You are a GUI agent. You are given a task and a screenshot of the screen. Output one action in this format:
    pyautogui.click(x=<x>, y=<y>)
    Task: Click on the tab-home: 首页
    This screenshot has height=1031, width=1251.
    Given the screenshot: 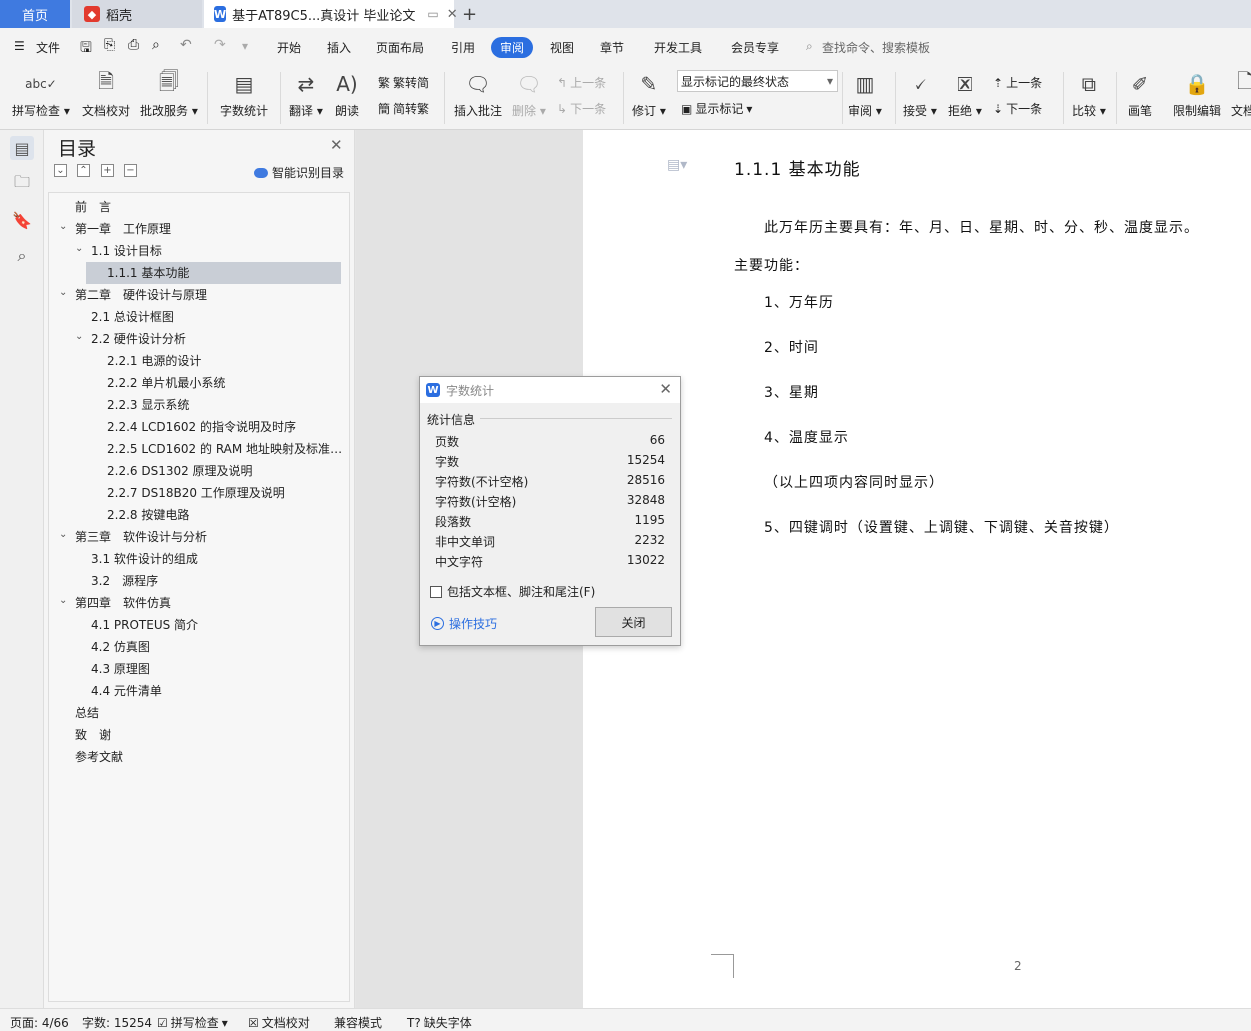 What is the action you would take?
    pyautogui.click(x=35, y=14)
    